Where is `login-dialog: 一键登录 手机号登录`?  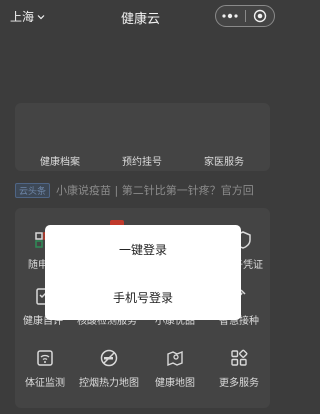 login-dialog: 一键登录 手机号登录 is located at coordinates (143, 272).